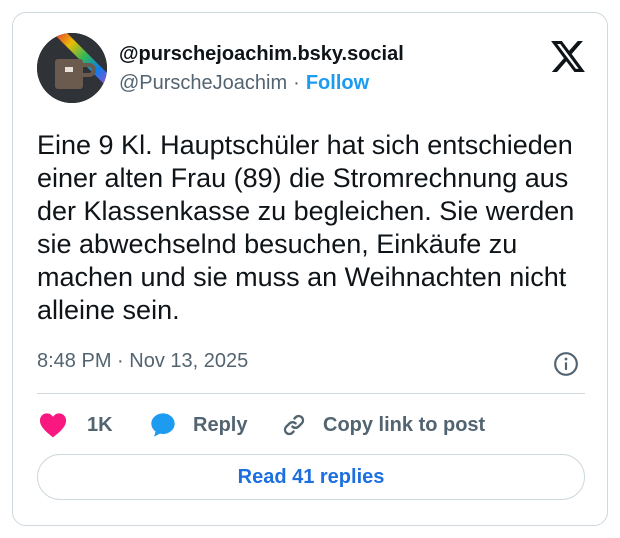 This screenshot has width=620, height=538. What do you see at coordinates (163, 425) in the screenshot?
I see `speech-bubble-icon` at bounding box center [163, 425].